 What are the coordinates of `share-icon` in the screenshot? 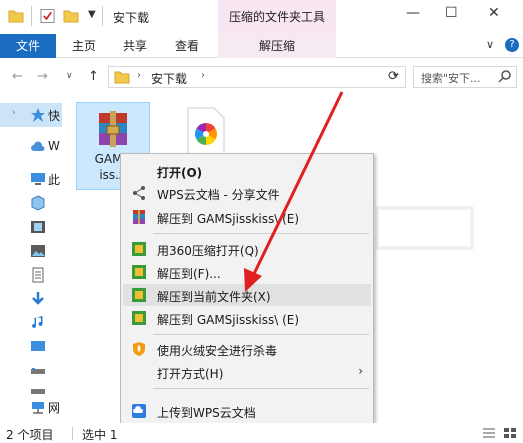 It's located at (139, 193).